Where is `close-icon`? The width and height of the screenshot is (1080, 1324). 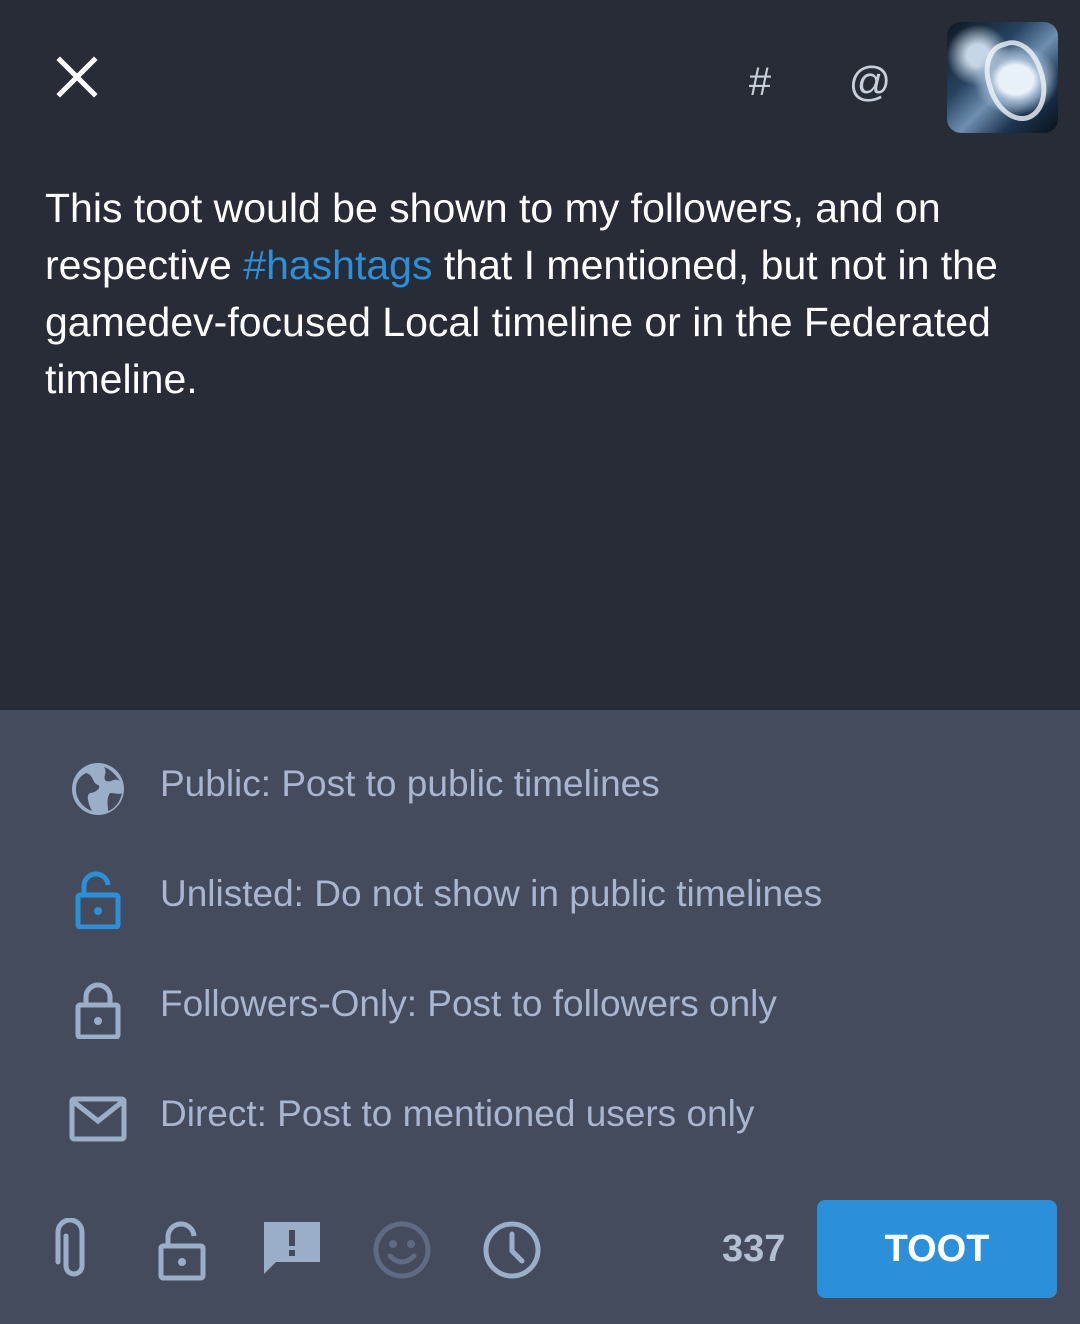
close-icon is located at coordinates (77, 77).